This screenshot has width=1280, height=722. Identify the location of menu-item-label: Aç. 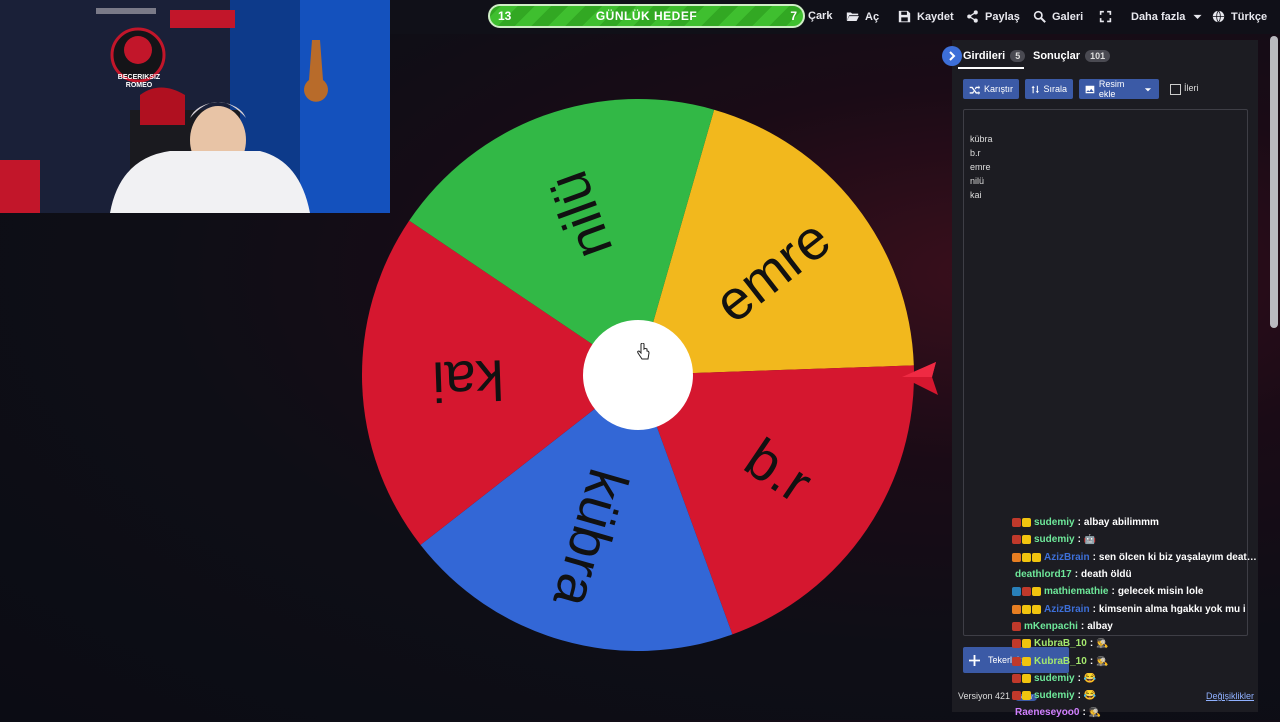
(872, 16).